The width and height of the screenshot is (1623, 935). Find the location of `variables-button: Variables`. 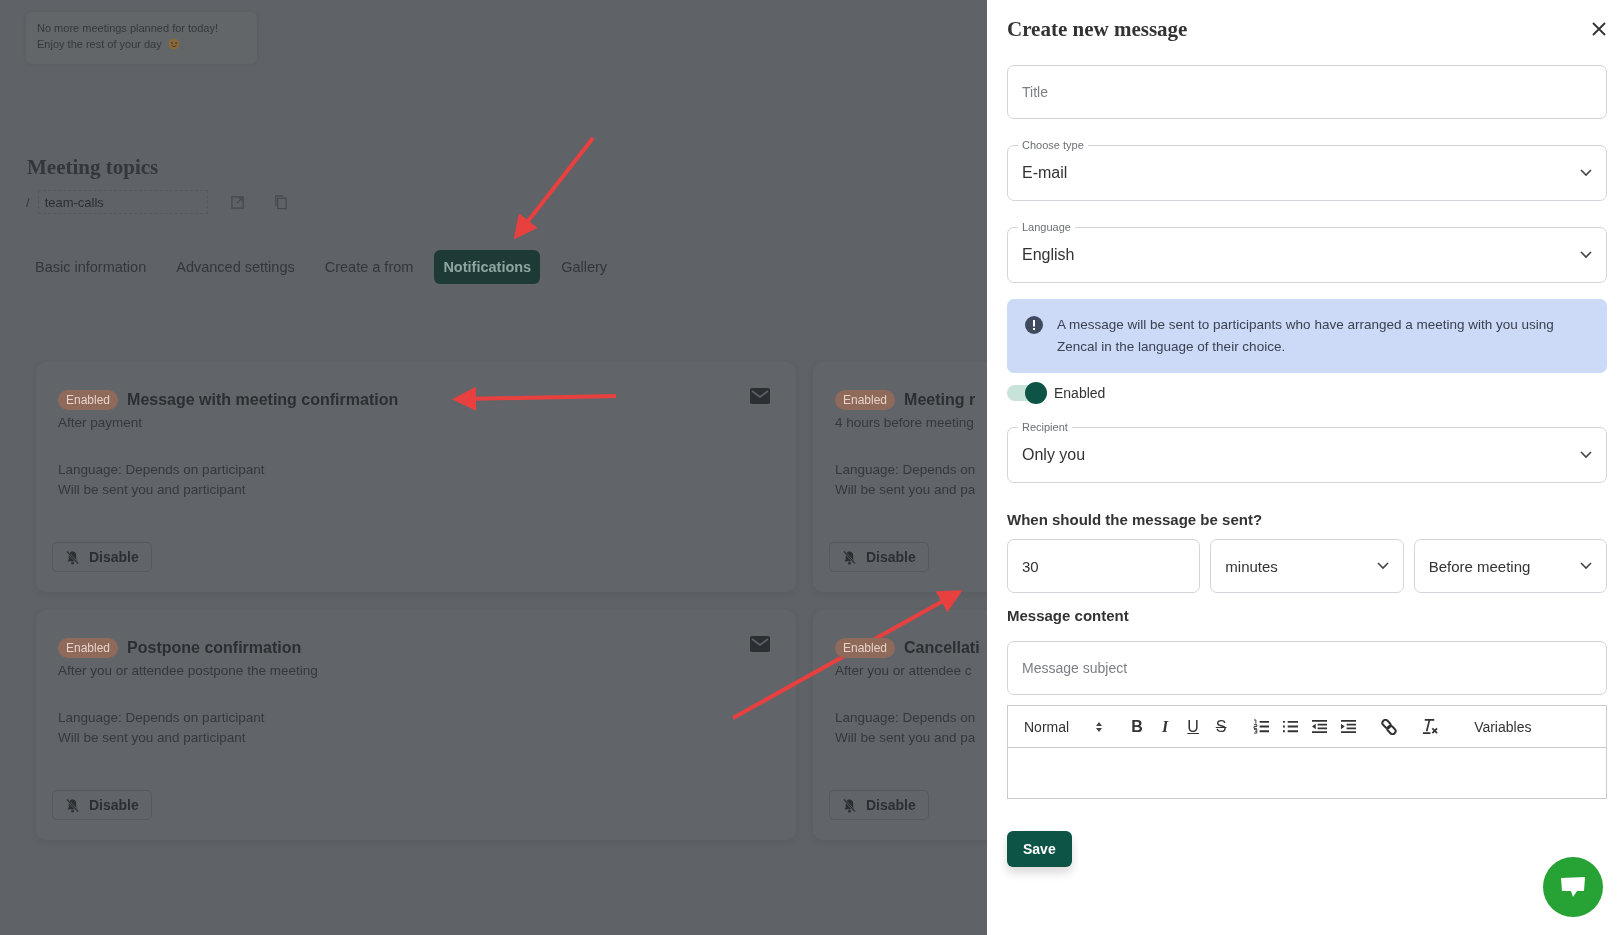

variables-button: Variables is located at coordinates (1503, 726).